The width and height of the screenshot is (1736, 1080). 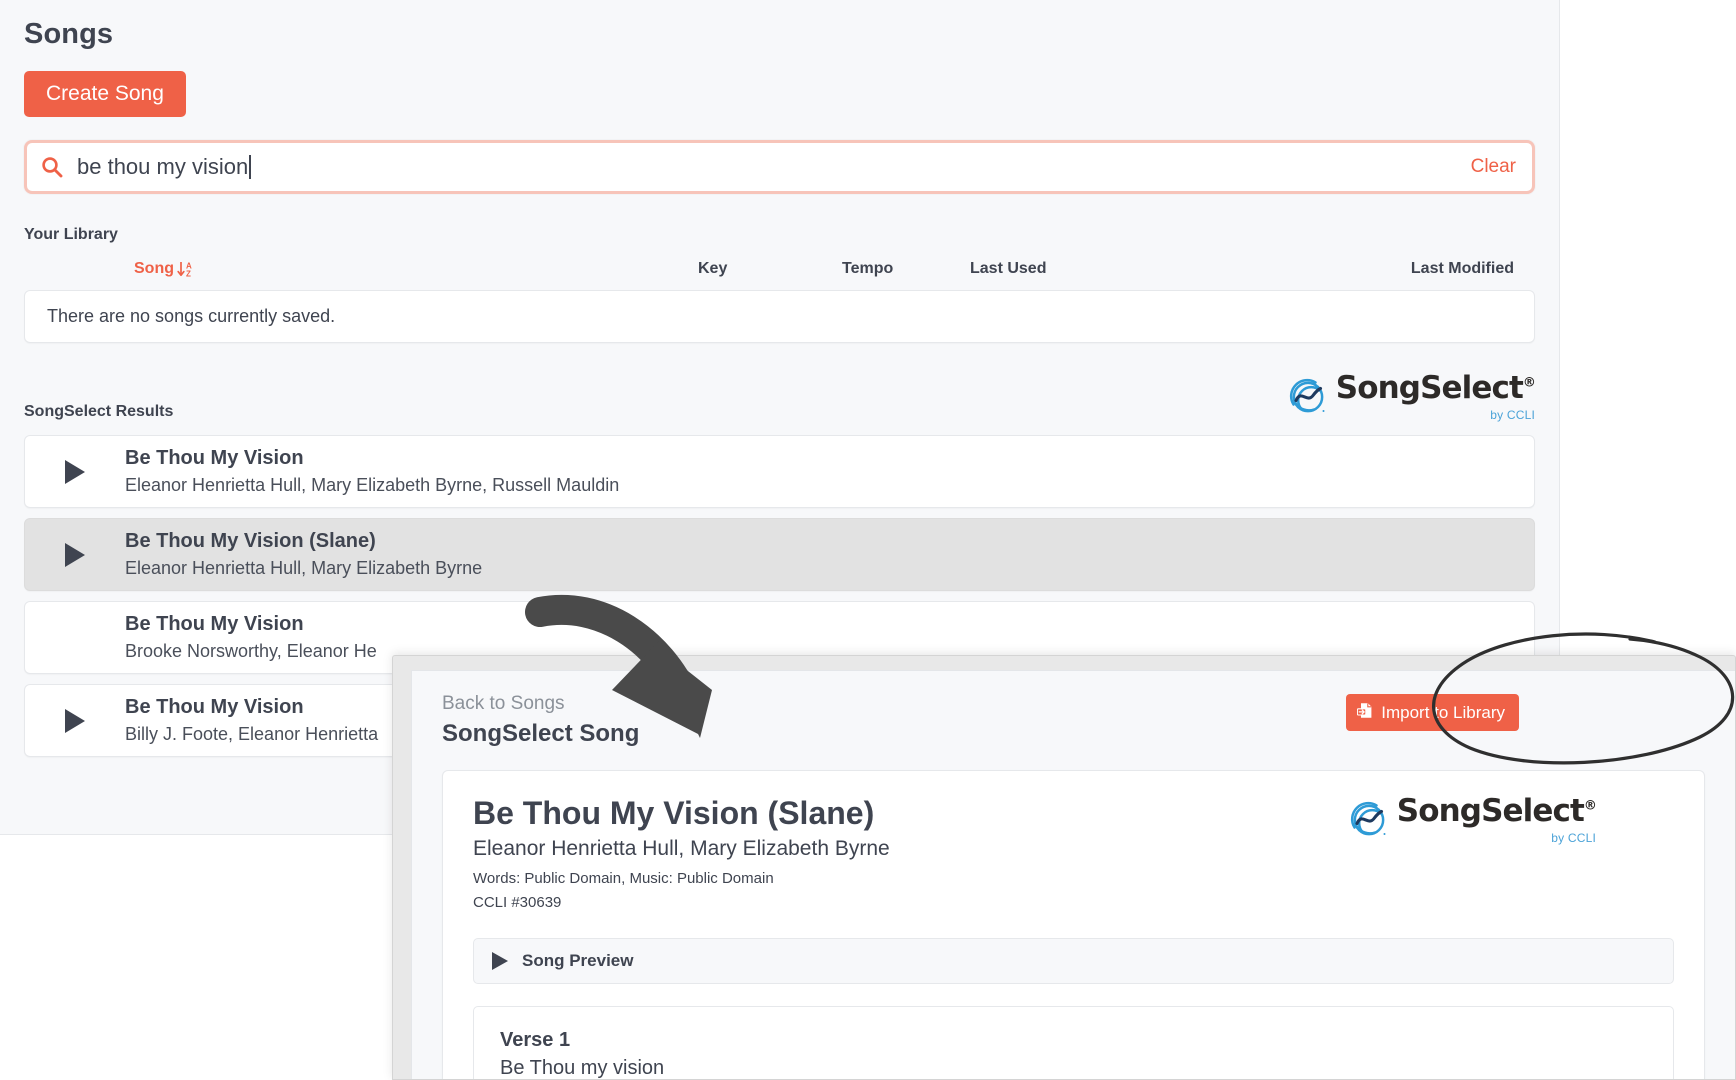 What do you see at coordinates (250, 540) in the screenshot?
I see `result-title: Be Thou My Vision (Slane)` at bounding box center [250, 540].